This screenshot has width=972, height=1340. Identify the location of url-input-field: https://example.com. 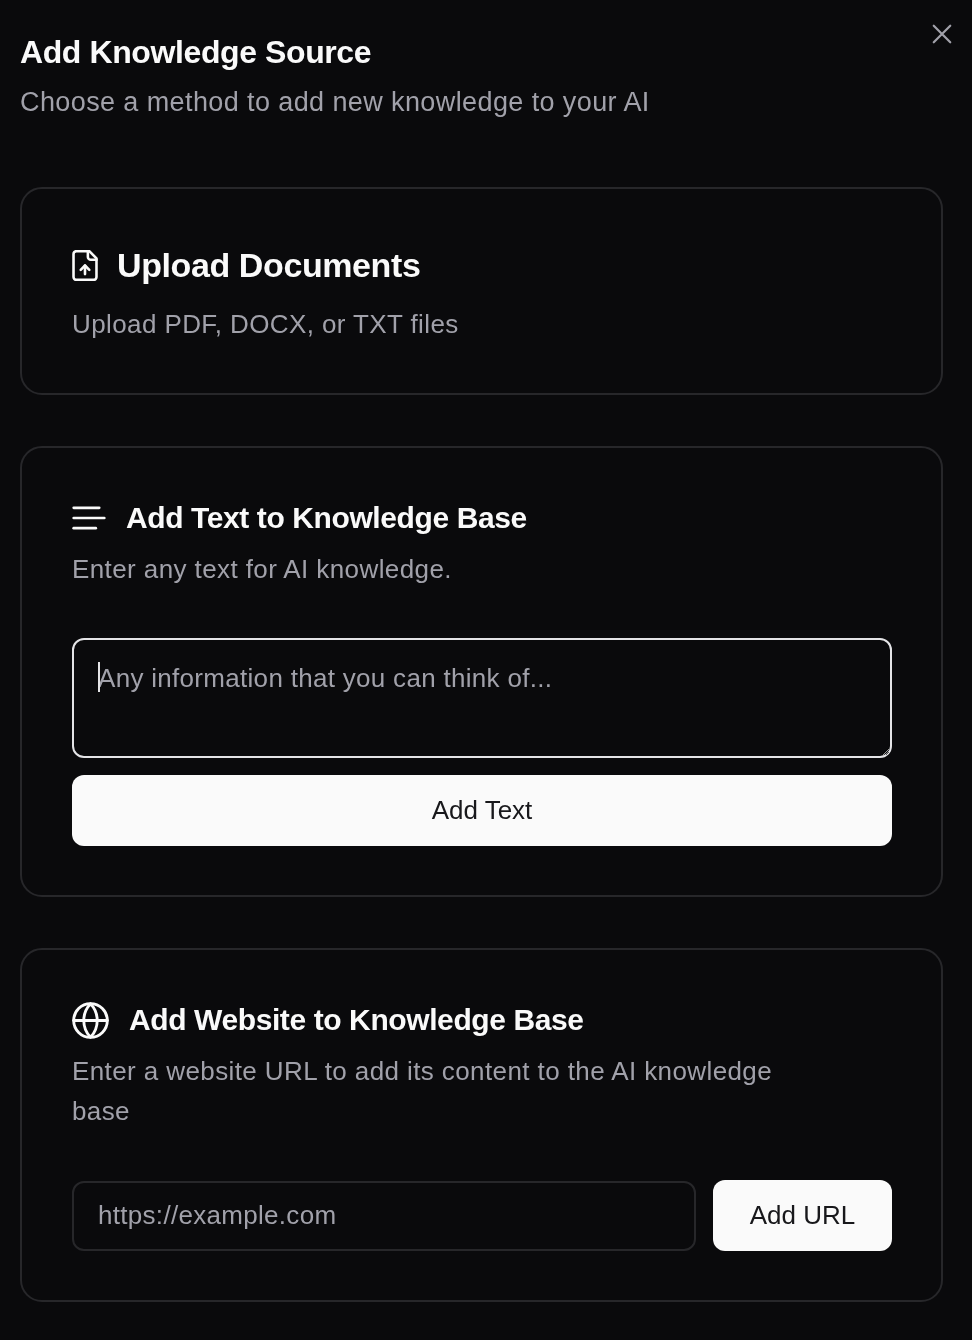
(384, 1215).